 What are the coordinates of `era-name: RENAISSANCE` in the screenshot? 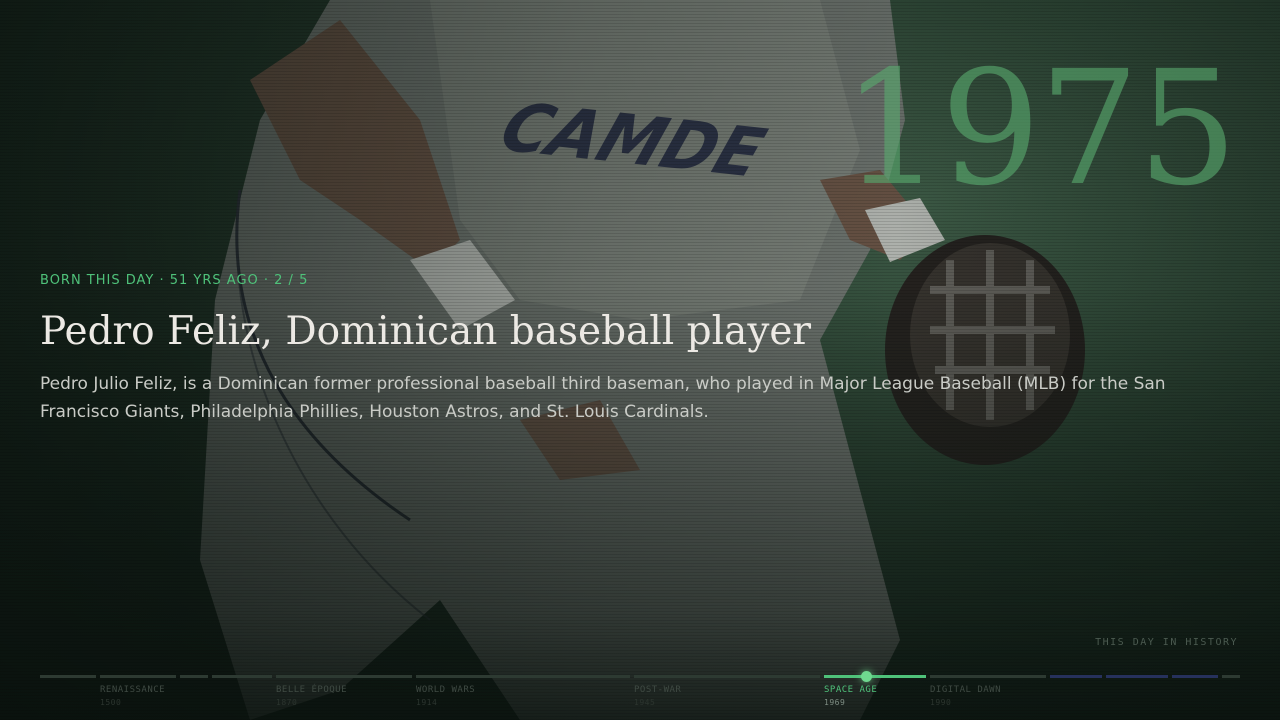 It's located at (133, 690).